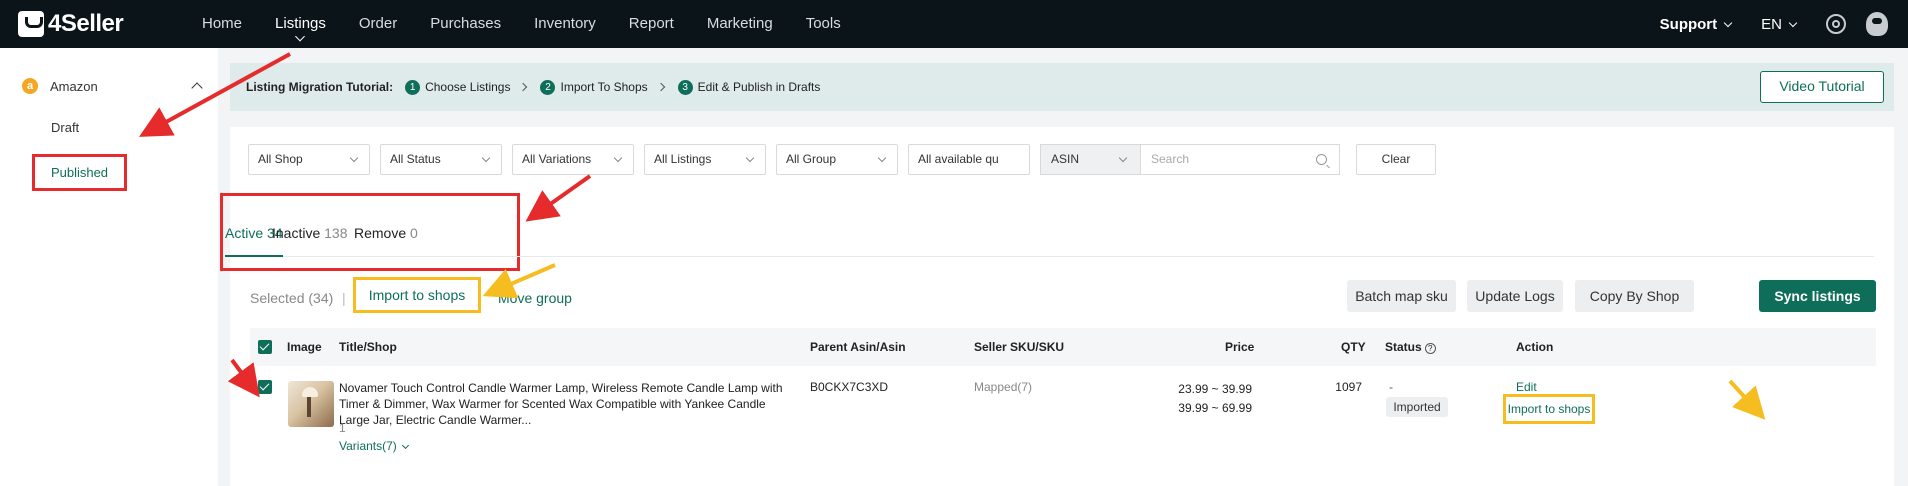 Image resolution: width=1908 pixels, height=486 pixels. What do you see at coordinates (197, 88) in the screenshot?
I see `chevron-up-icon` at bounding box center [197, 88].